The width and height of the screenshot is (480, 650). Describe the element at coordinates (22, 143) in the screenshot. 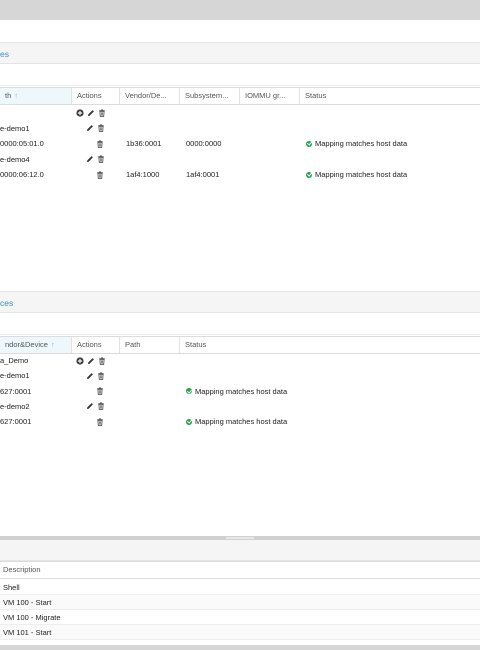

I see `row-name: 0000:05:01.0` at that location.